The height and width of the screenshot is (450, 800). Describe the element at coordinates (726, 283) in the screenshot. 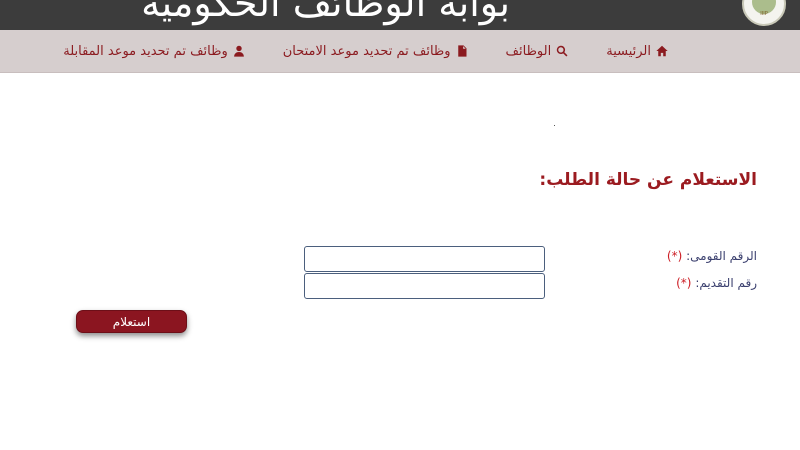

I see `application-no-label-text: رقم التقديم:` at that location.